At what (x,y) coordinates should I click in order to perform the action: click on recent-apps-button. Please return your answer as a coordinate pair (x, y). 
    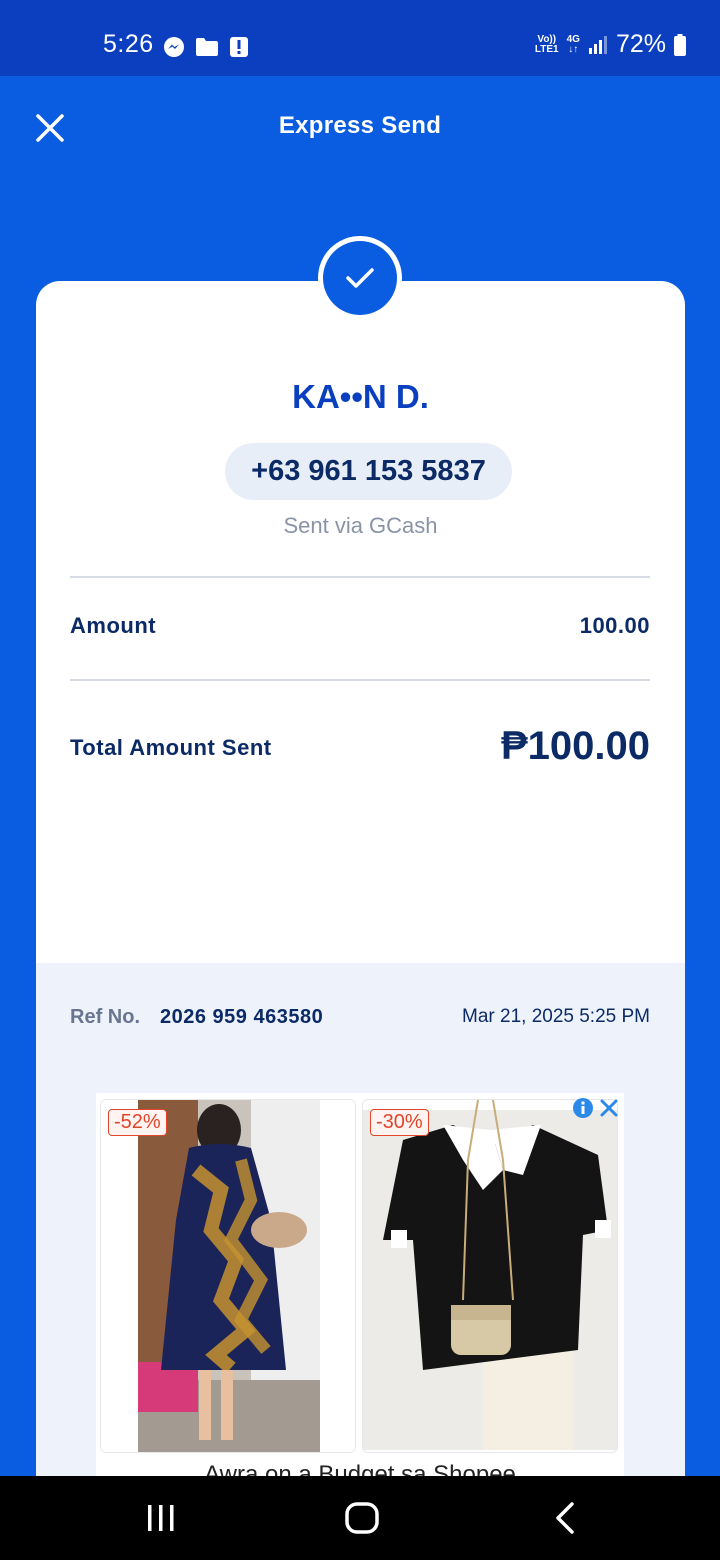
    Looking at the image, I should click on (161, 1518).